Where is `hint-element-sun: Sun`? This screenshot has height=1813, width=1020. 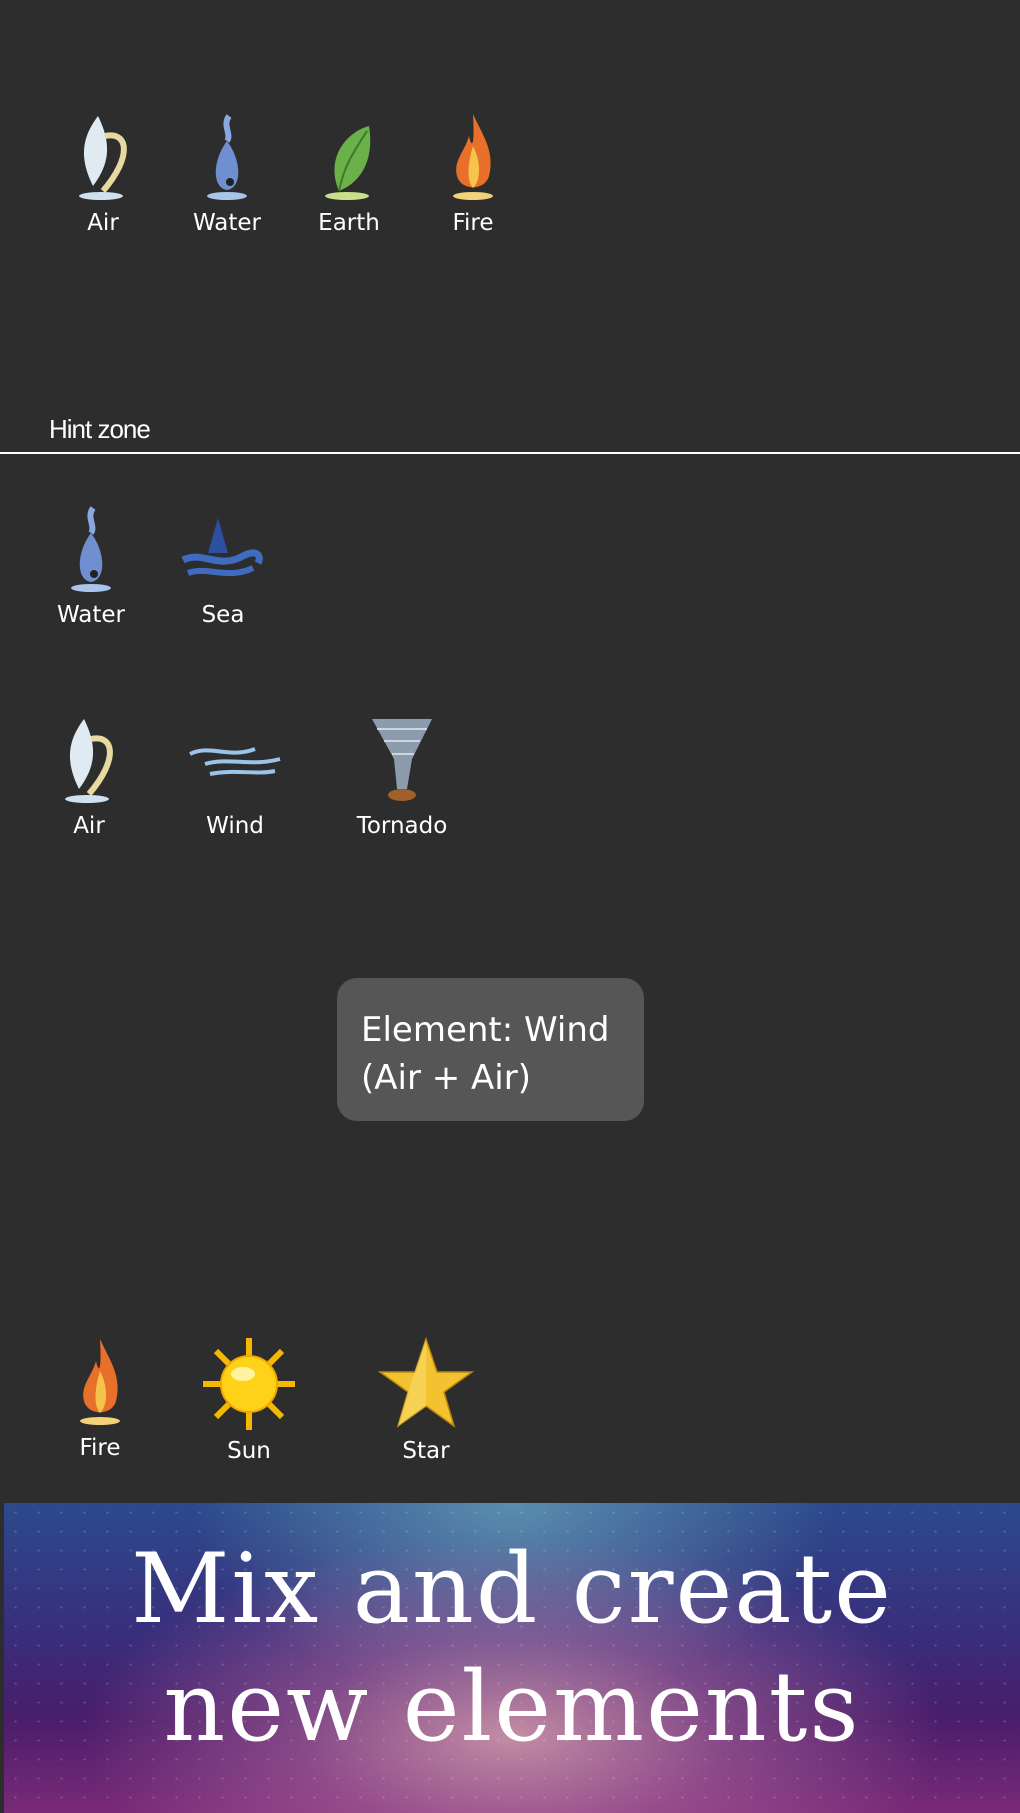
hint-element-sun: Sun is located at coordinates (249, 1399).